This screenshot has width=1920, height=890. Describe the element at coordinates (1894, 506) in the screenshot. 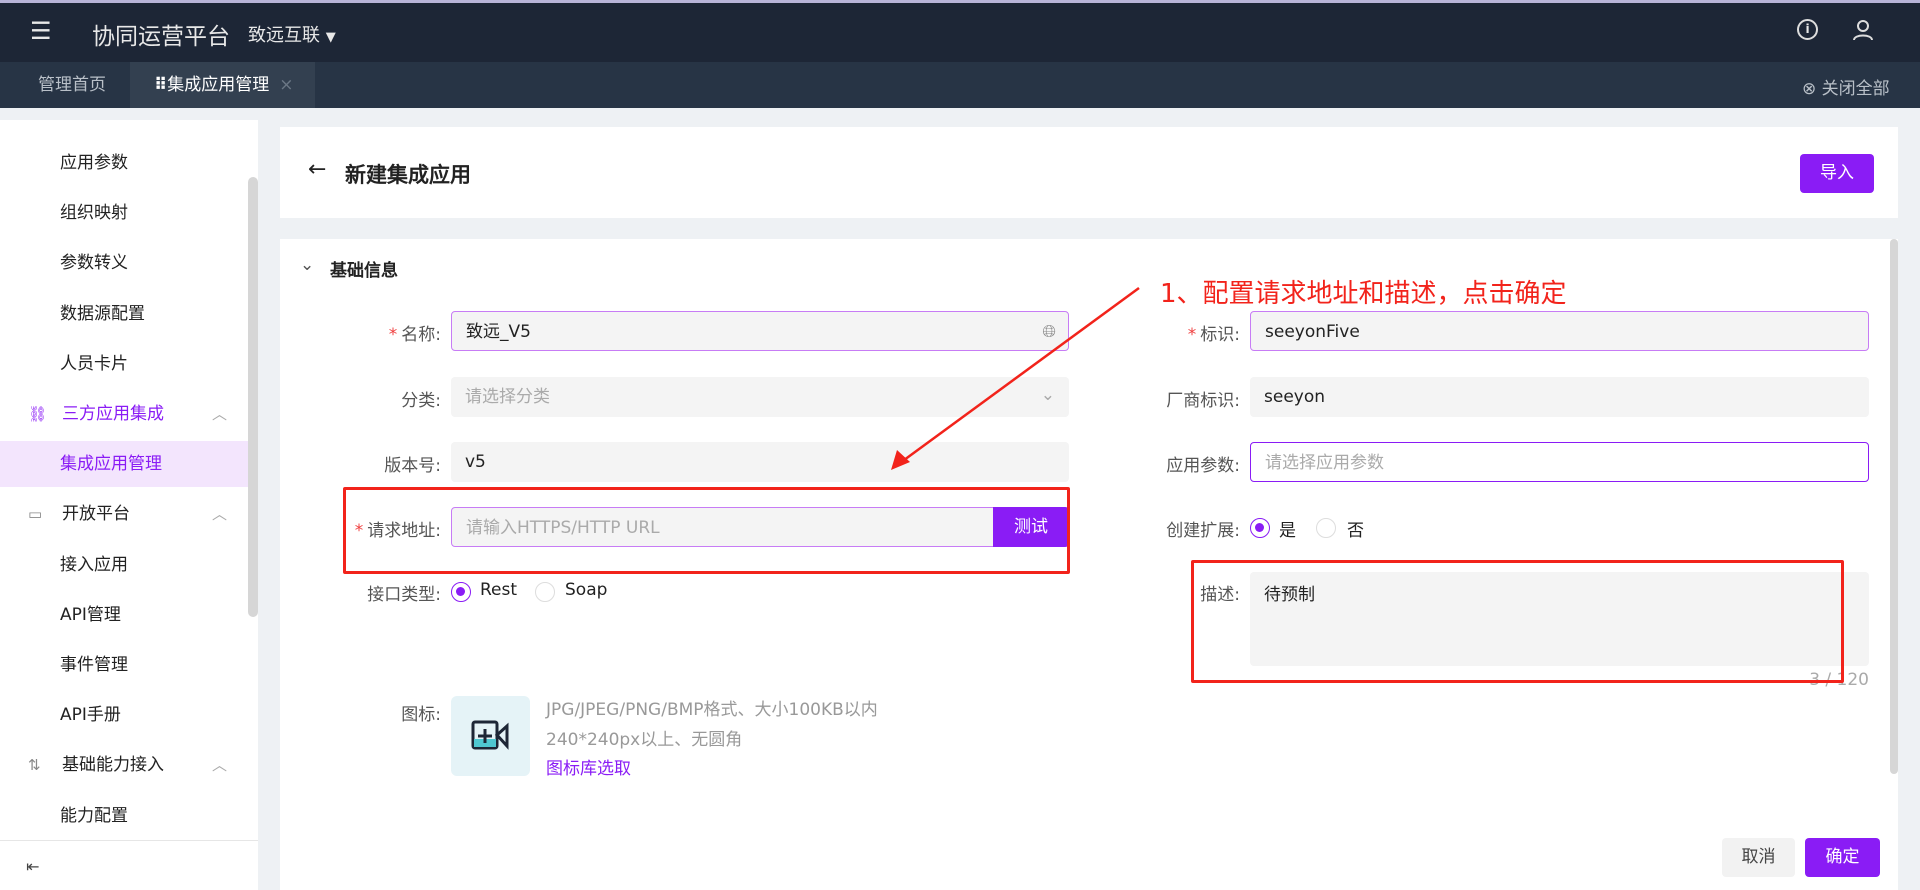

I see `form-scrollbar` at that location.